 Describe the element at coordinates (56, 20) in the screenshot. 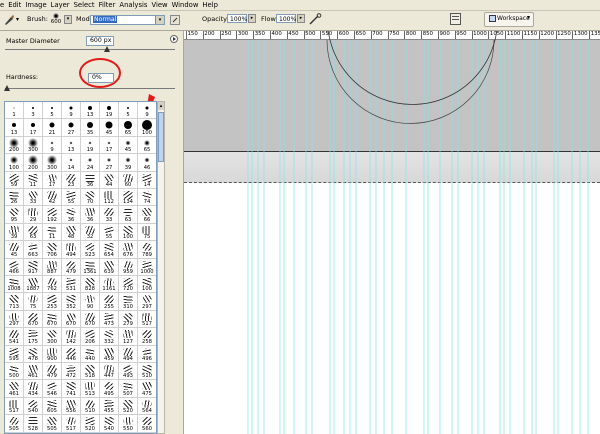

I see `brush-preset-picker: 600` at that location.